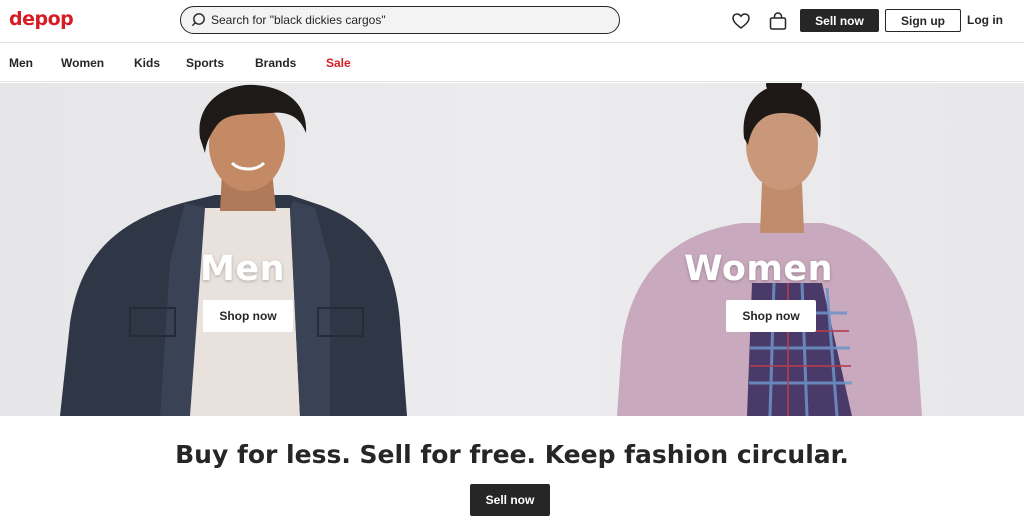 Image resolution: width=1024 pixels, height=529 pixels. Describe the element at coordinates (147, 63) in the screenshot. I see `nav-item-kids: Kids` at that location.